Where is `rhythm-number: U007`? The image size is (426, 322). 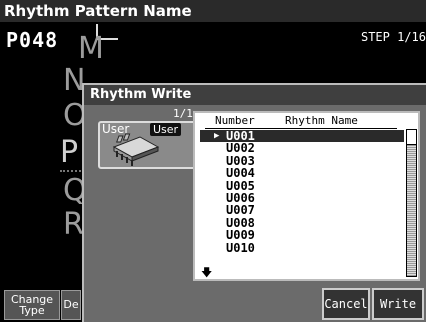
rhythm-number: U007 is located at coordinates (240, 210).